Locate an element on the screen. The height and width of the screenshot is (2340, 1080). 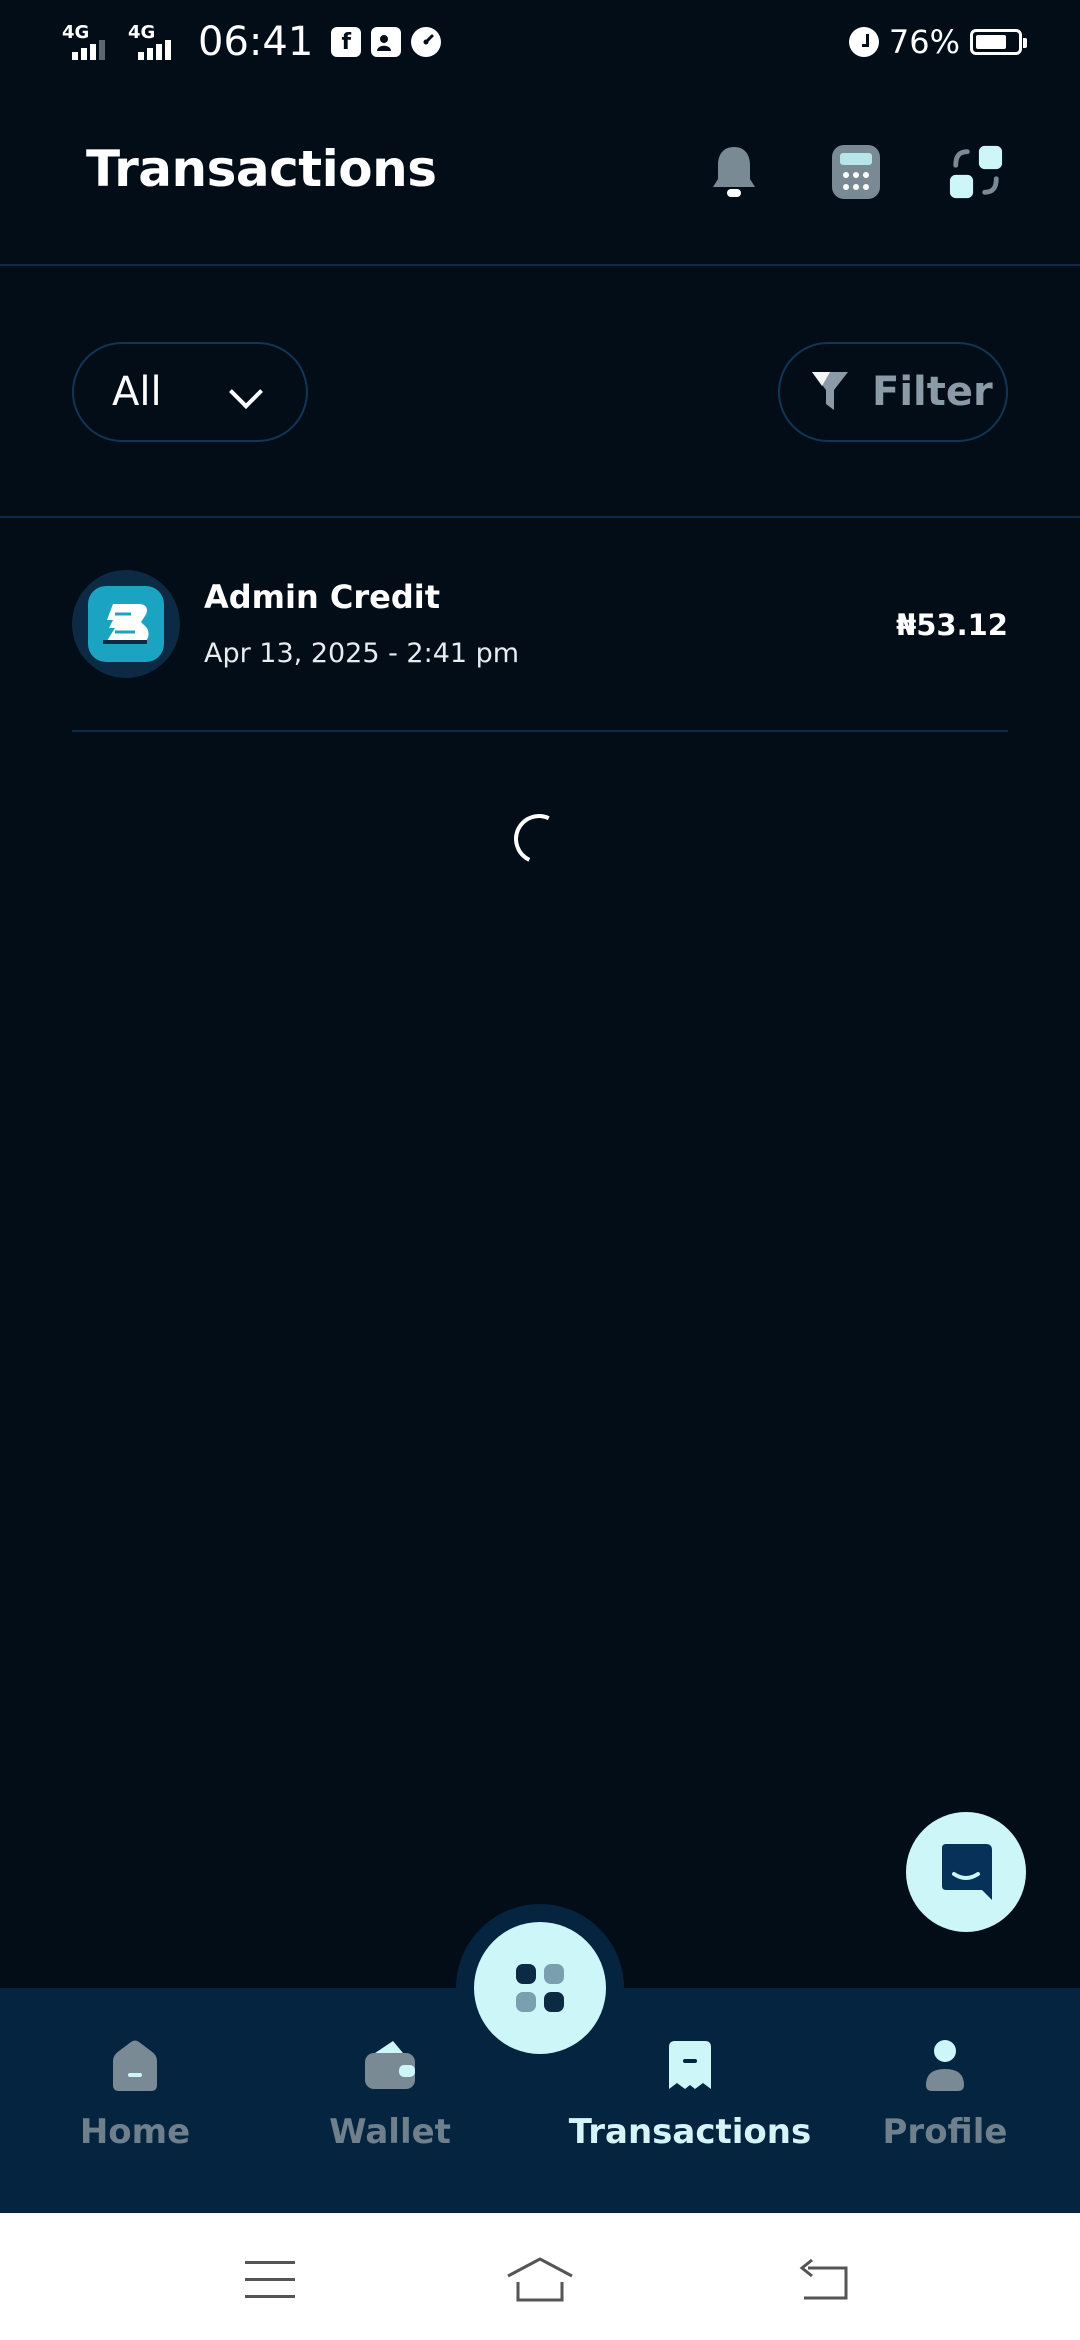
status-bar: 4G 4G 06:41 f 76% is located at coordinates (540, 42).